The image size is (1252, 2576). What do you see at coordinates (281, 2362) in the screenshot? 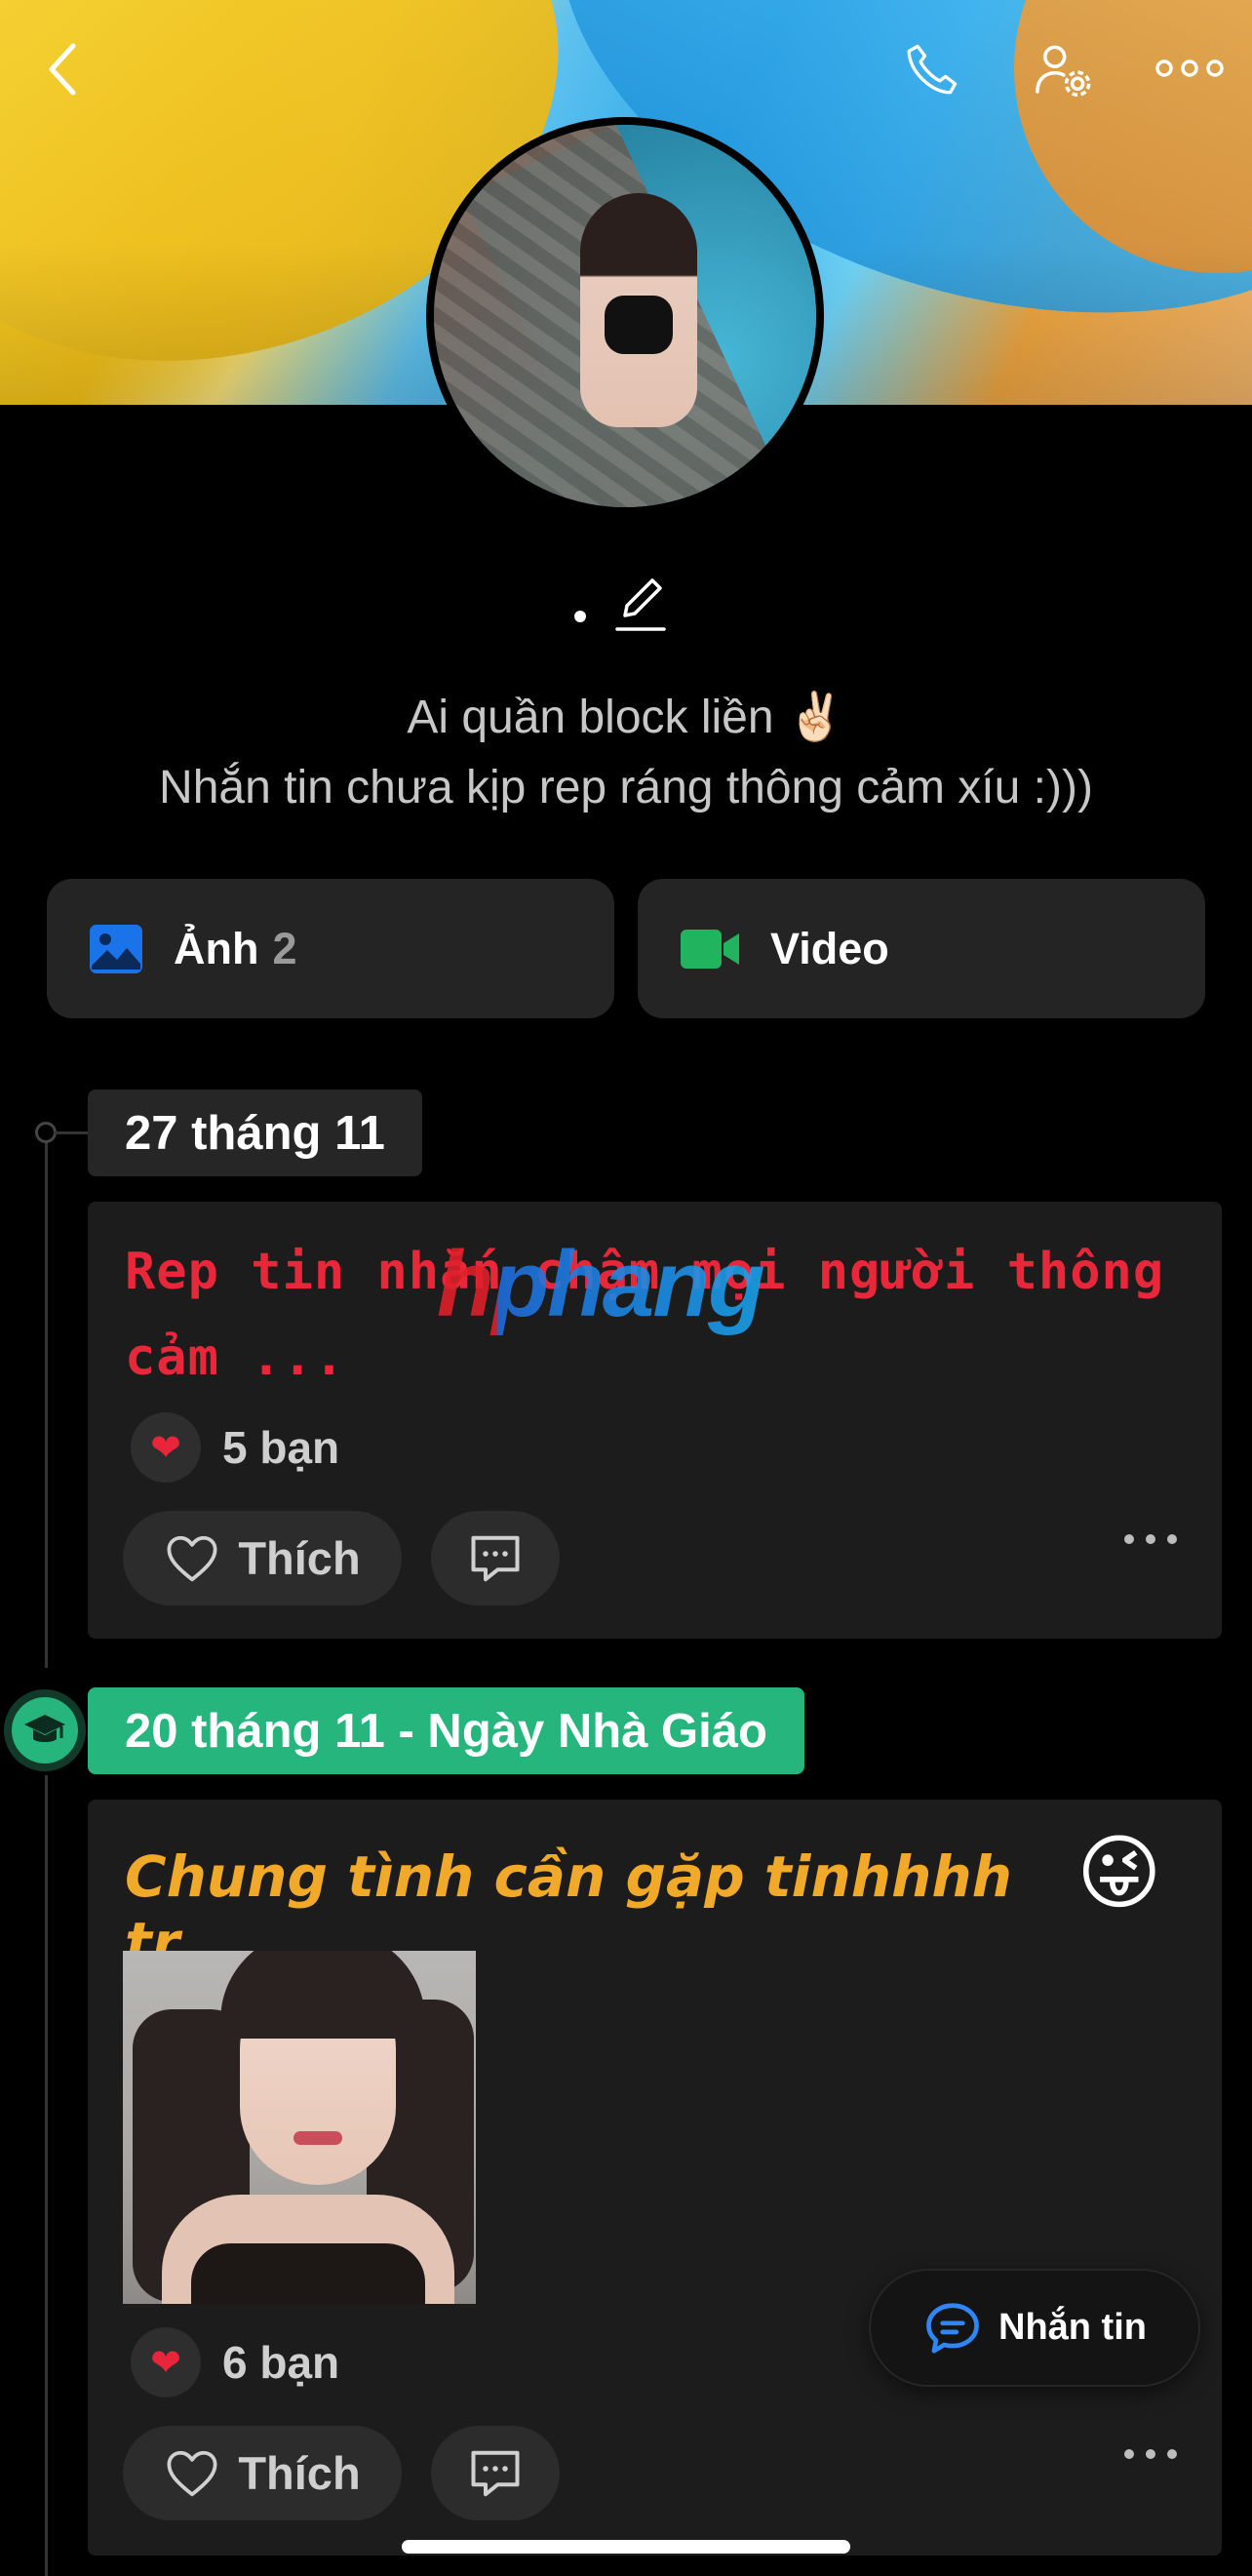
I see `likes-count: 6 bạn` at bounding box center [281, 2362].